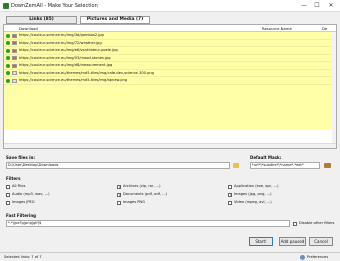 The image size is (340, 261). Describe the element at coordinates (145, 194) in the screenshot. I see `filter-label: Documents (pdf, odf, ...)` at that location.